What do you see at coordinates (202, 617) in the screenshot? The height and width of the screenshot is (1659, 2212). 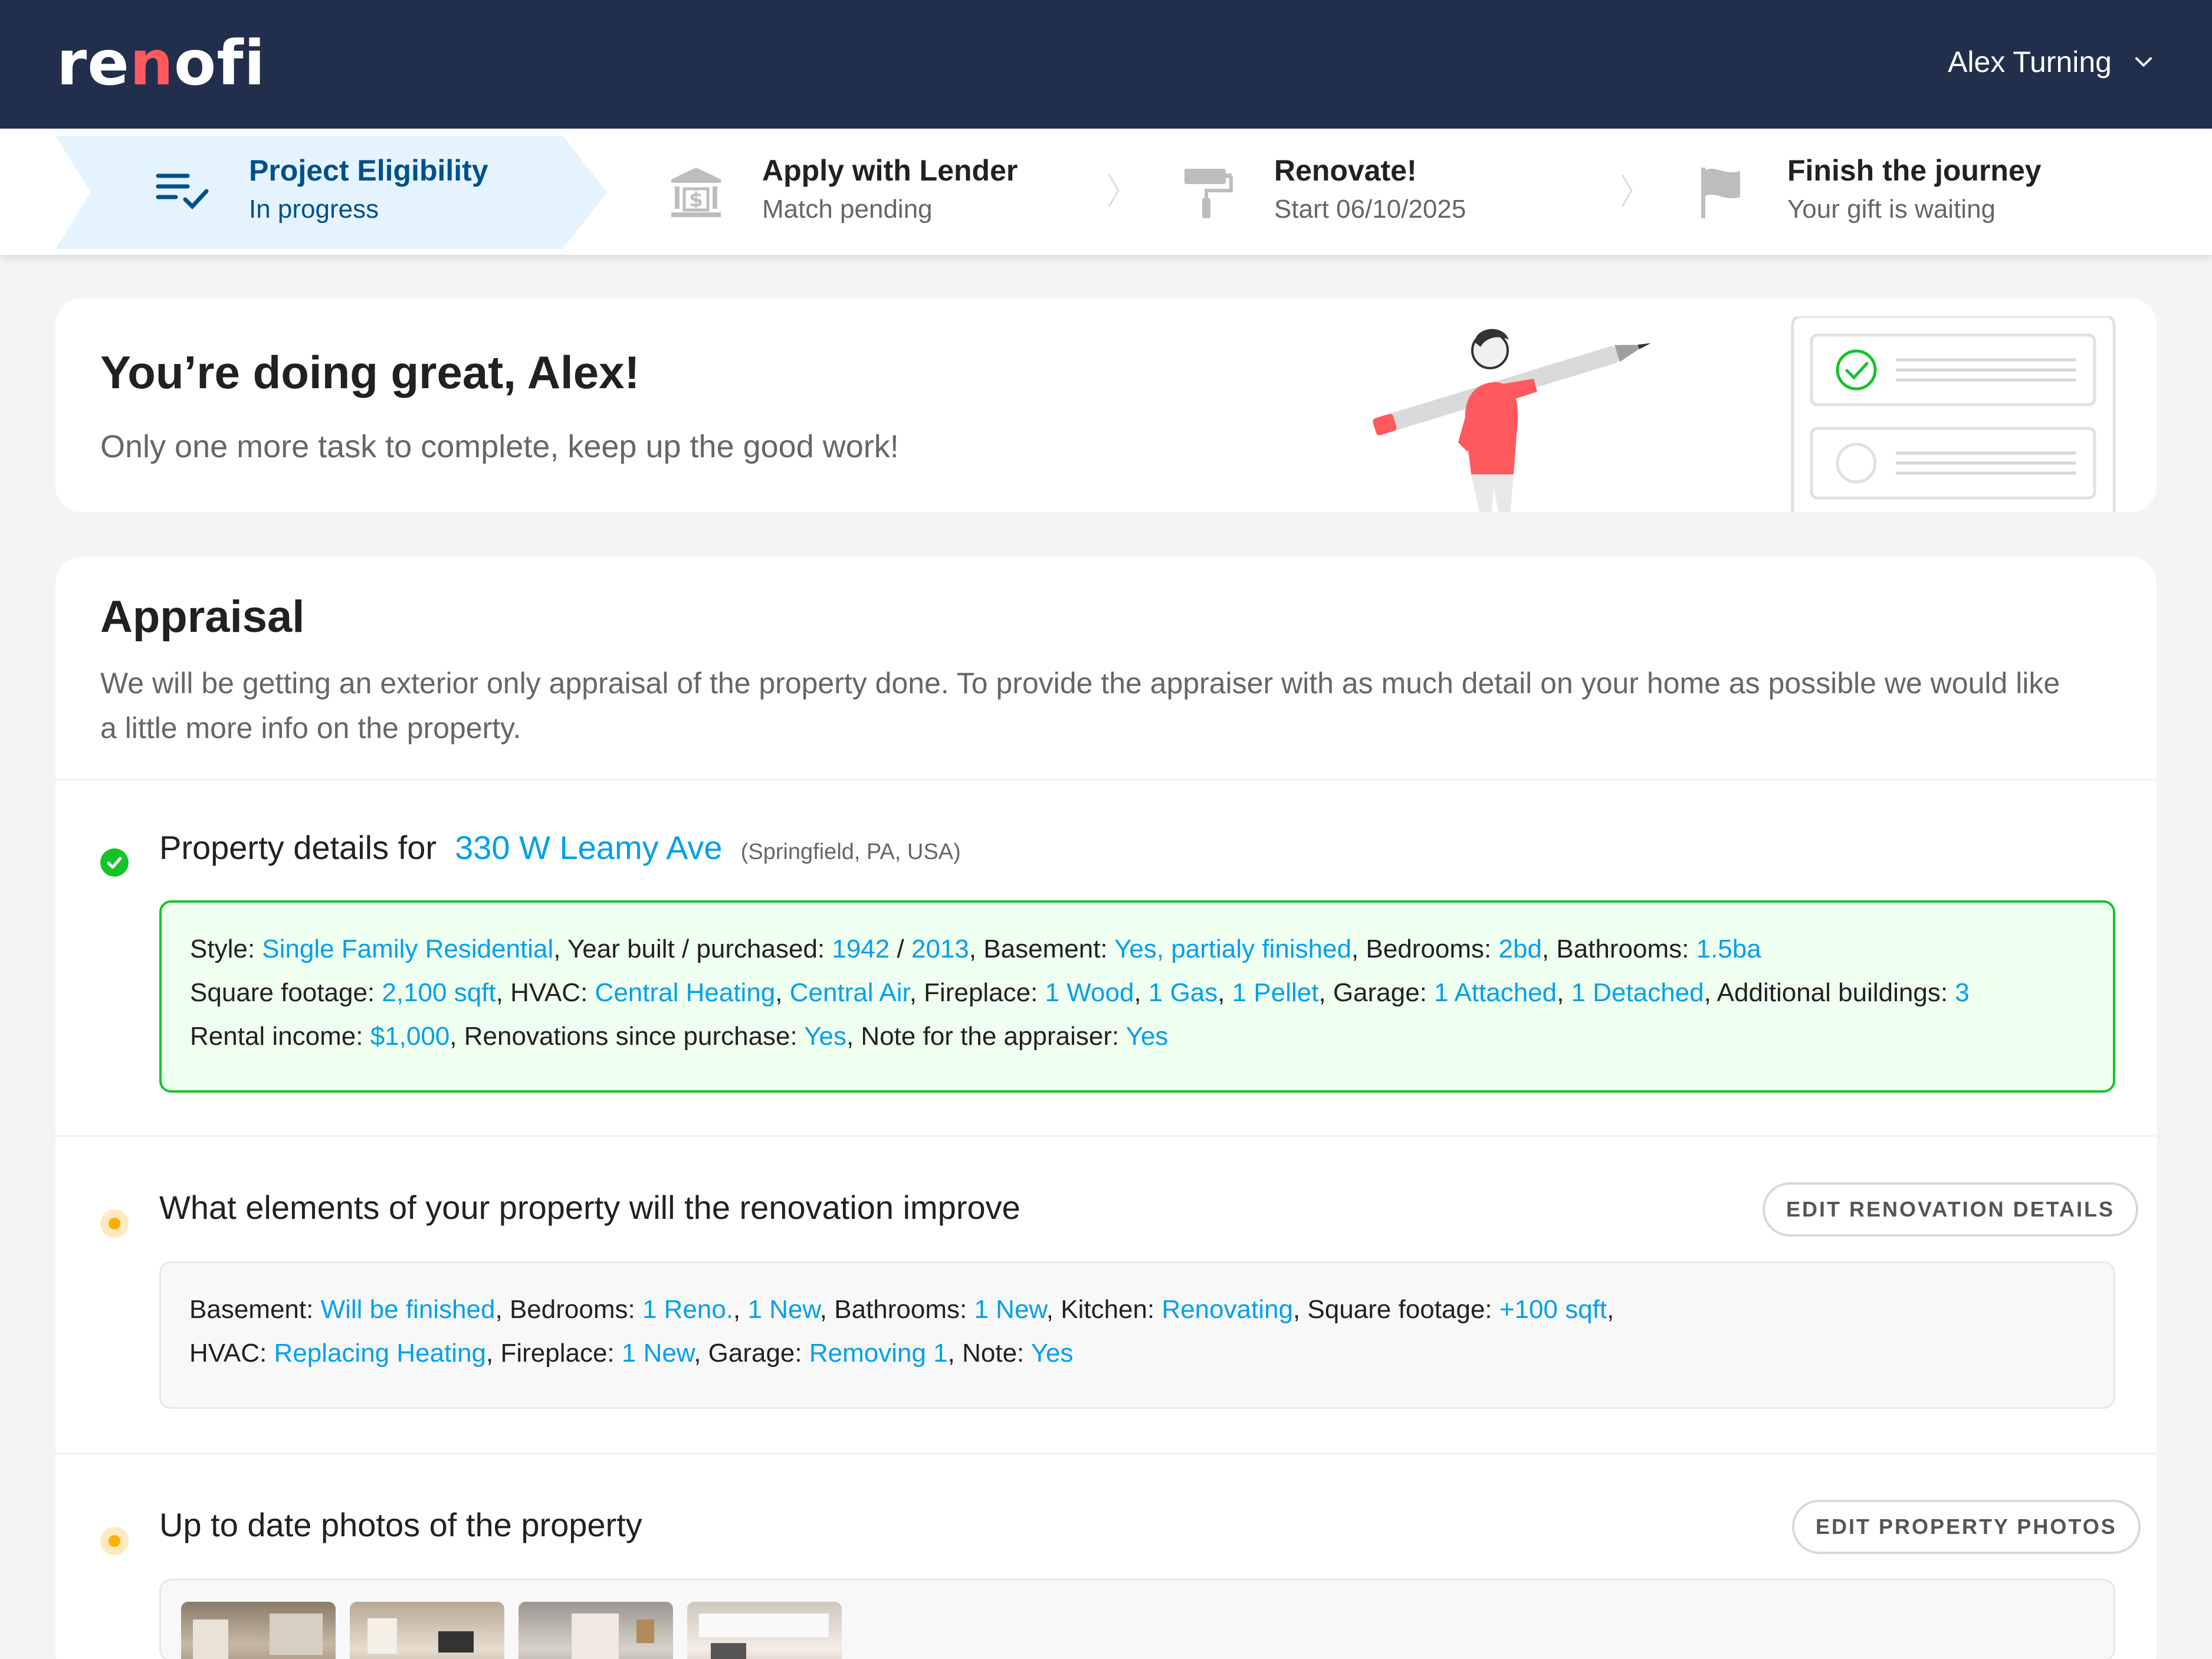 I see `appraisal-title: Appraisal` at bounding box center [202, 617].